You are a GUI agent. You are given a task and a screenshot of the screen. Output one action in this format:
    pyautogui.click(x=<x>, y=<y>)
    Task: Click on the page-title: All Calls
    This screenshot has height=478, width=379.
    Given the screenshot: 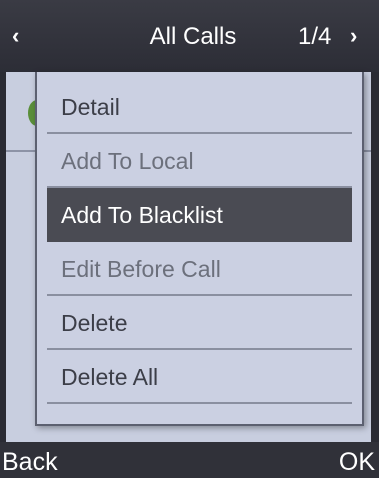 What is the action you would take?
    pyautogui.click(x=193, y=36)
    